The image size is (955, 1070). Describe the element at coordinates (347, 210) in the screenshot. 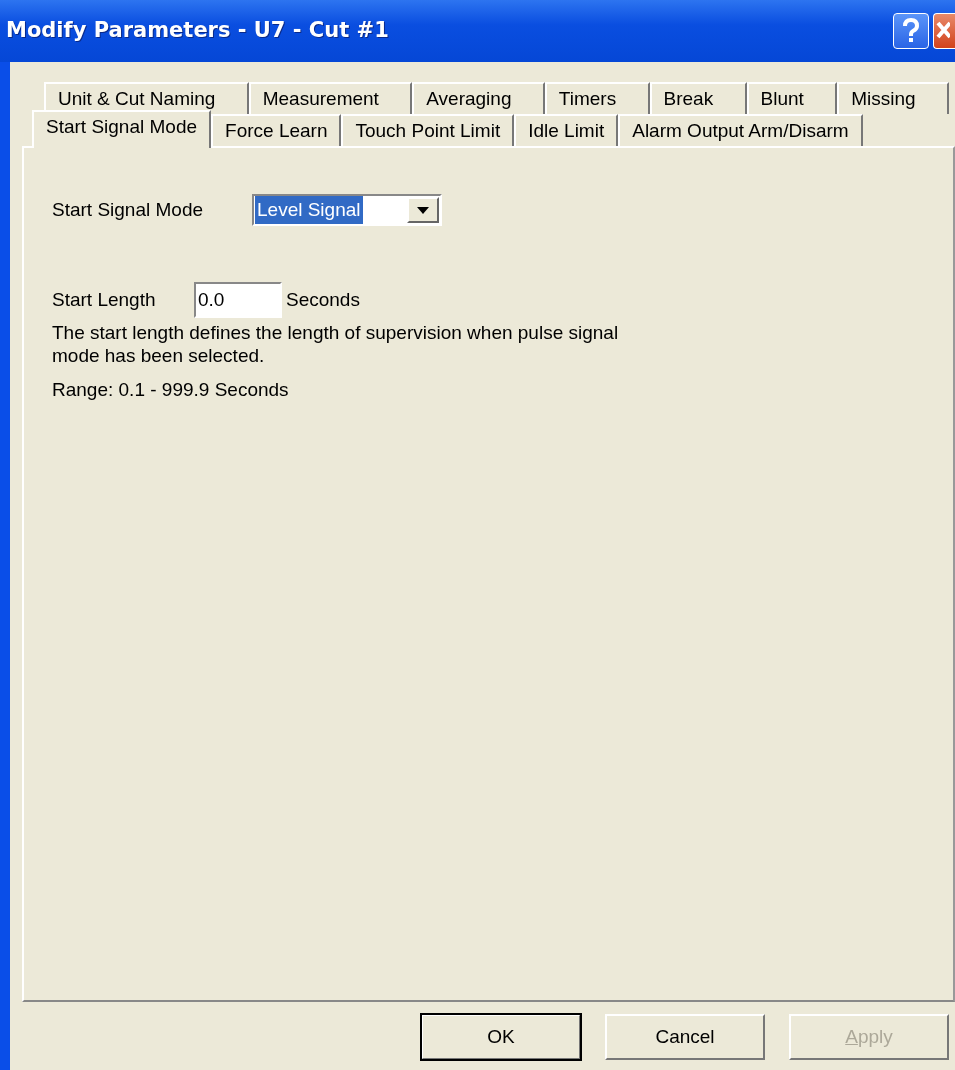

I see `dropdown: Level Signal` at that location.